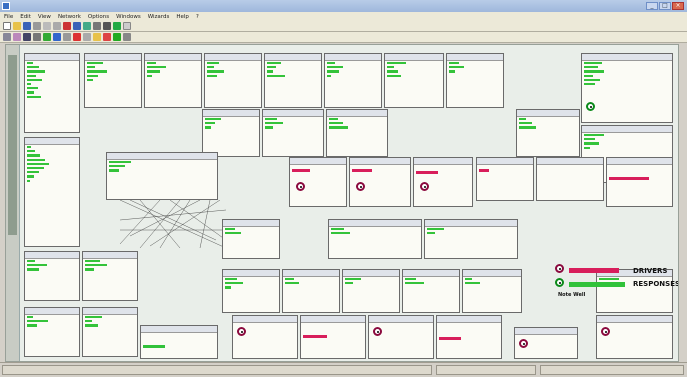 This screenshot has height=377, width=687. Describe the element at coordinates (17, 37) in the screenshot. I see `node-tool-icon` at that location.